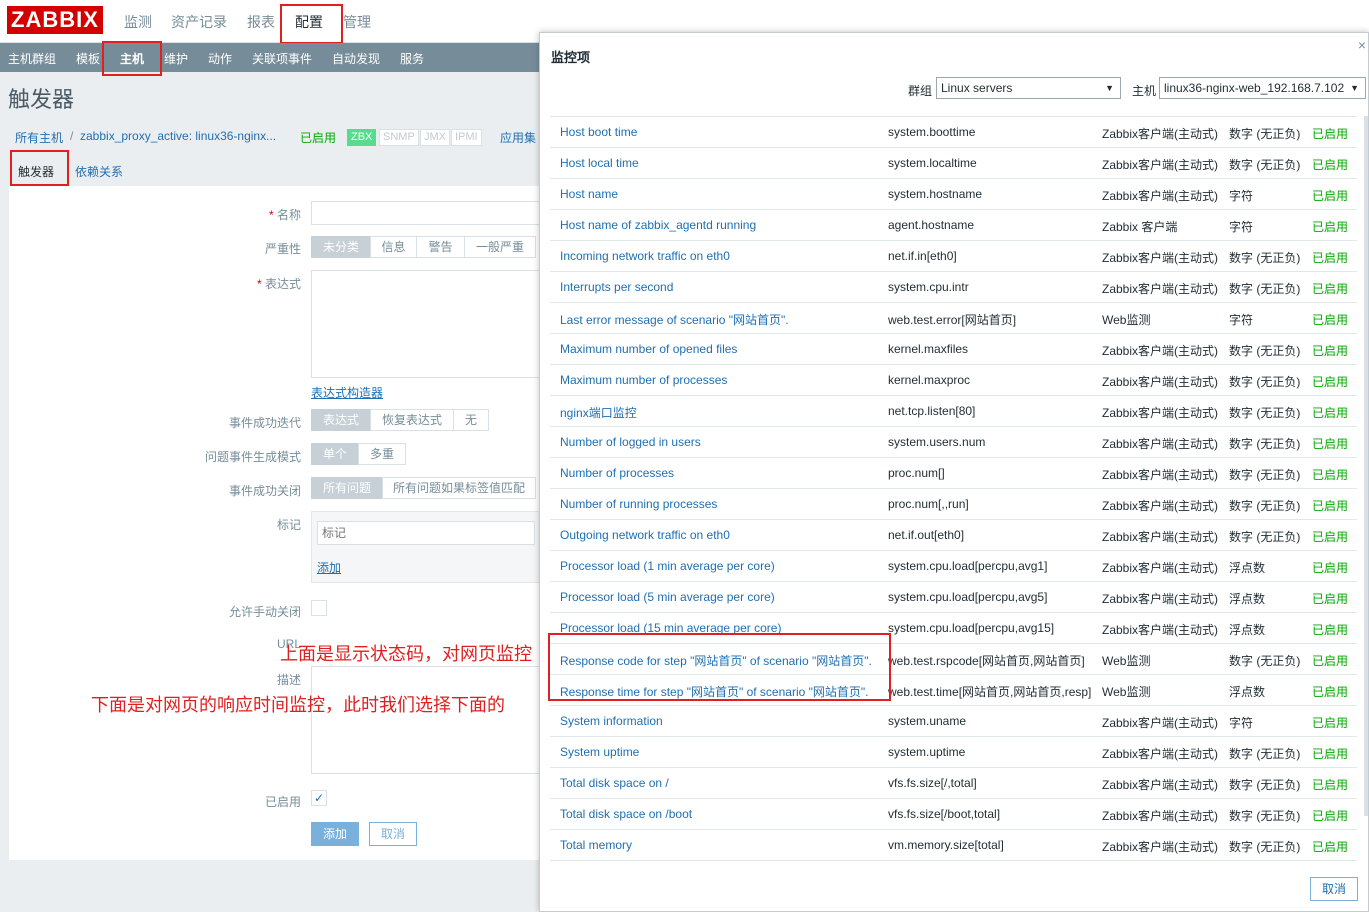  Describe the element at coordinates (1354, 88) in the screenshot. I see `chevron-down-icon: ▼` at that location.